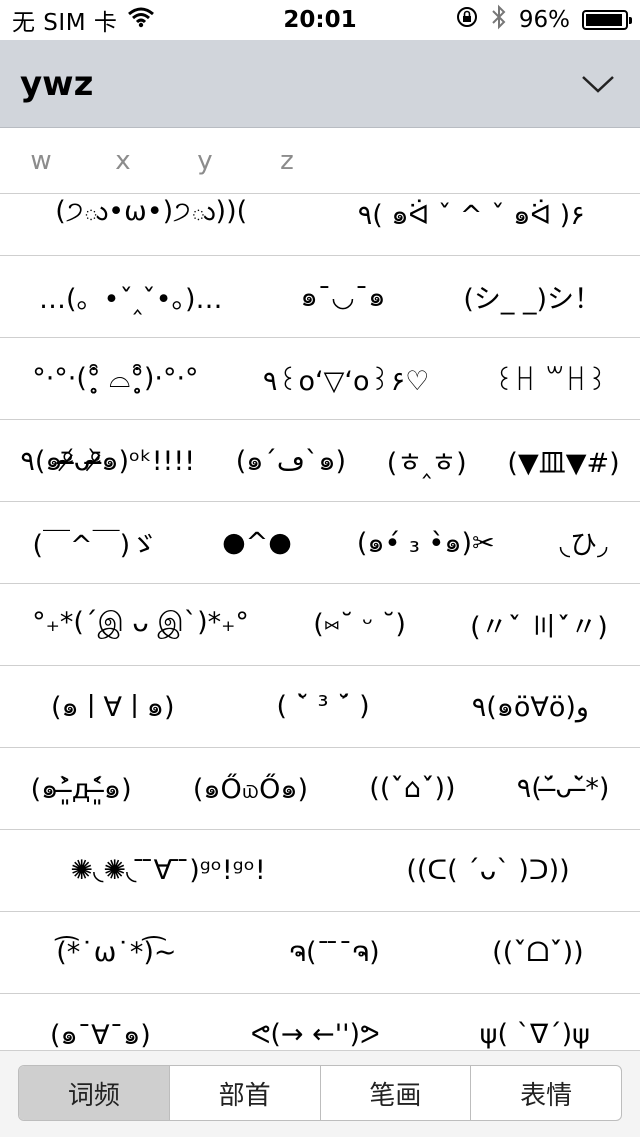 The width and height of the screenshot is (640, 1137). I want to click on kaomoji-item: (⑅˘ ᵕ ˘), so click(359, 624).